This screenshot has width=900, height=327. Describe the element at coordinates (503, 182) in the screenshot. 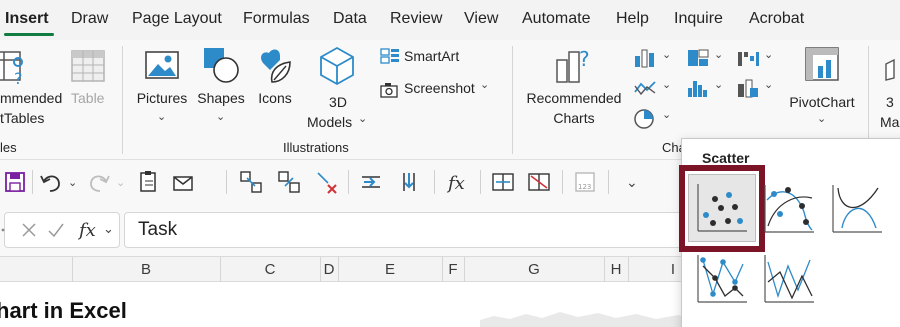

I see `merge-cells-icon` at that location.